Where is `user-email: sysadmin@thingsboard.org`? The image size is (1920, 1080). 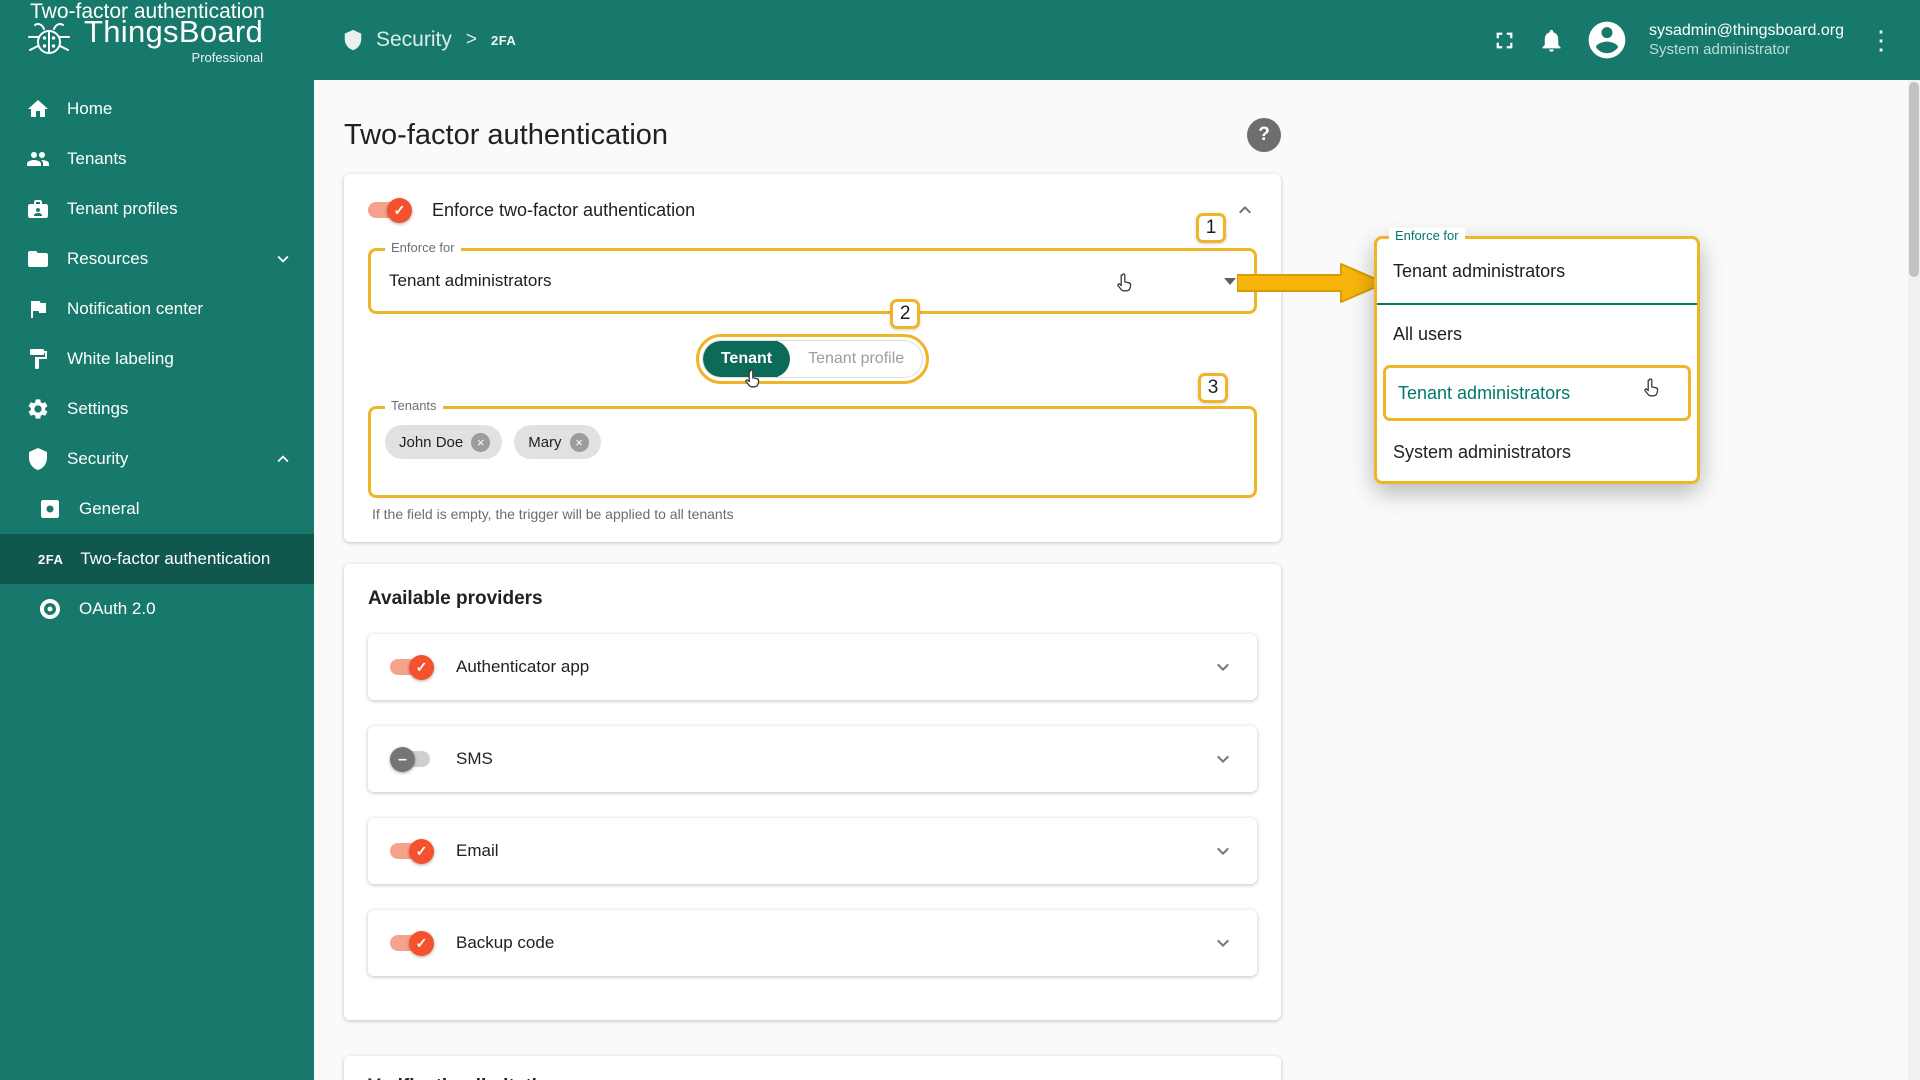
user-email: sysadmin@thingsboard.org is located at coordinates (1746, 30).